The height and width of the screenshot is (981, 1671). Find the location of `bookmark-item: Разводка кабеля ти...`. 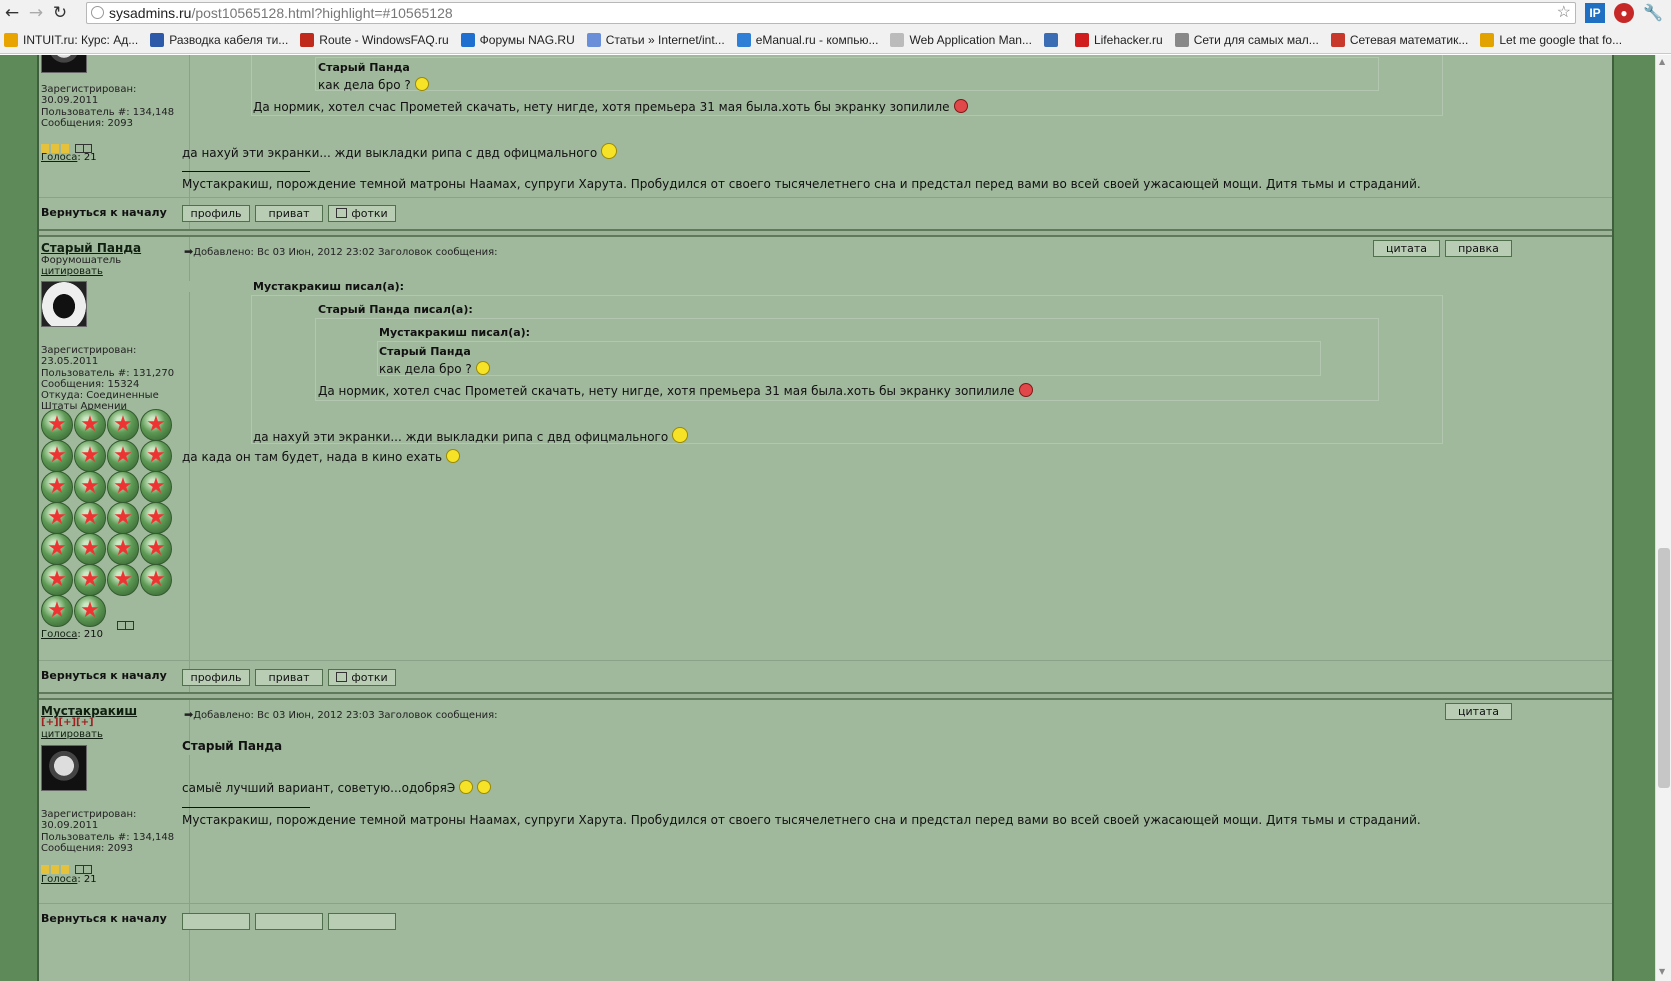

bookmark-item: Разводка кабеля ти... is located at coordinates (219, 39).